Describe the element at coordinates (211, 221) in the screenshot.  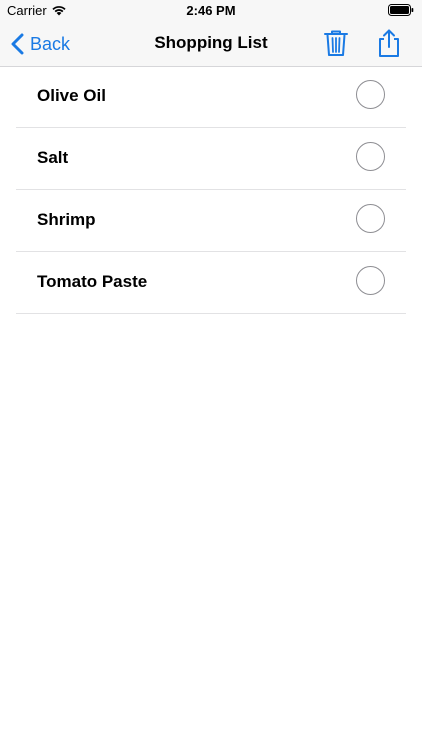
I see `list-item: Shrimp` at that location.